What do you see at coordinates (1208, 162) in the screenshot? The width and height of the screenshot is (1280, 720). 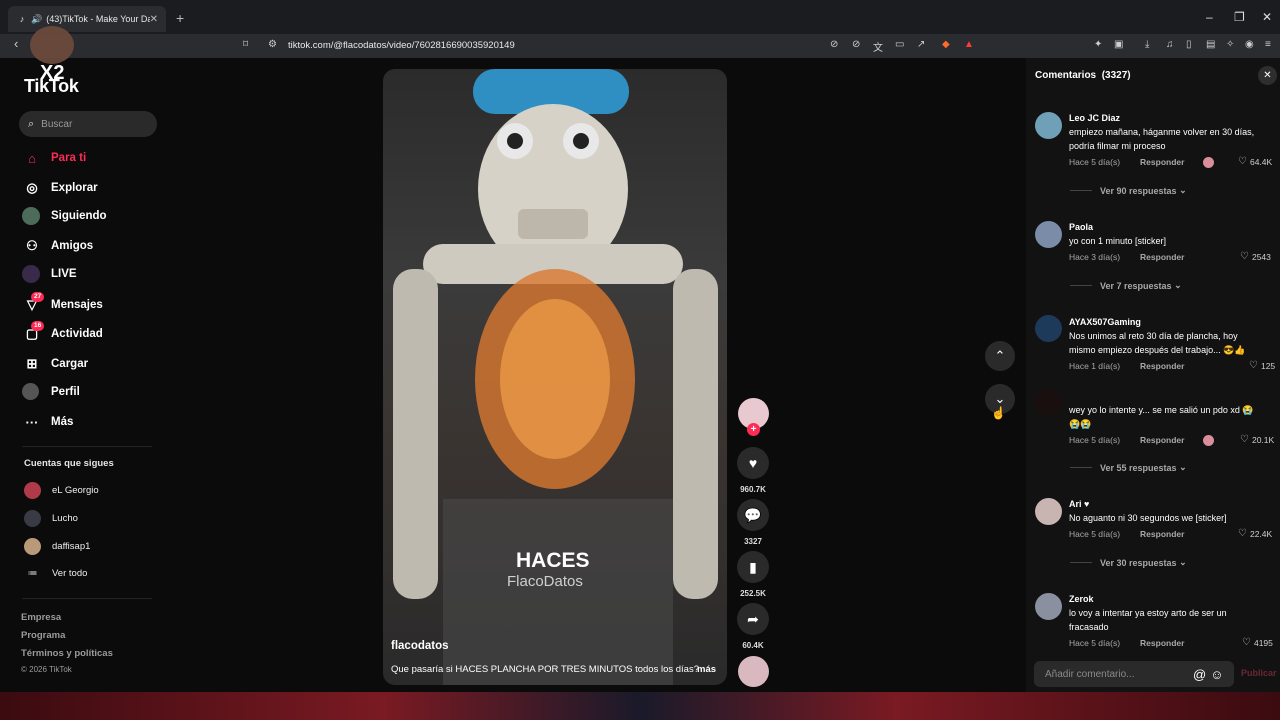 I see `creator-liked-avatar` at bounding box center [1208, 162].